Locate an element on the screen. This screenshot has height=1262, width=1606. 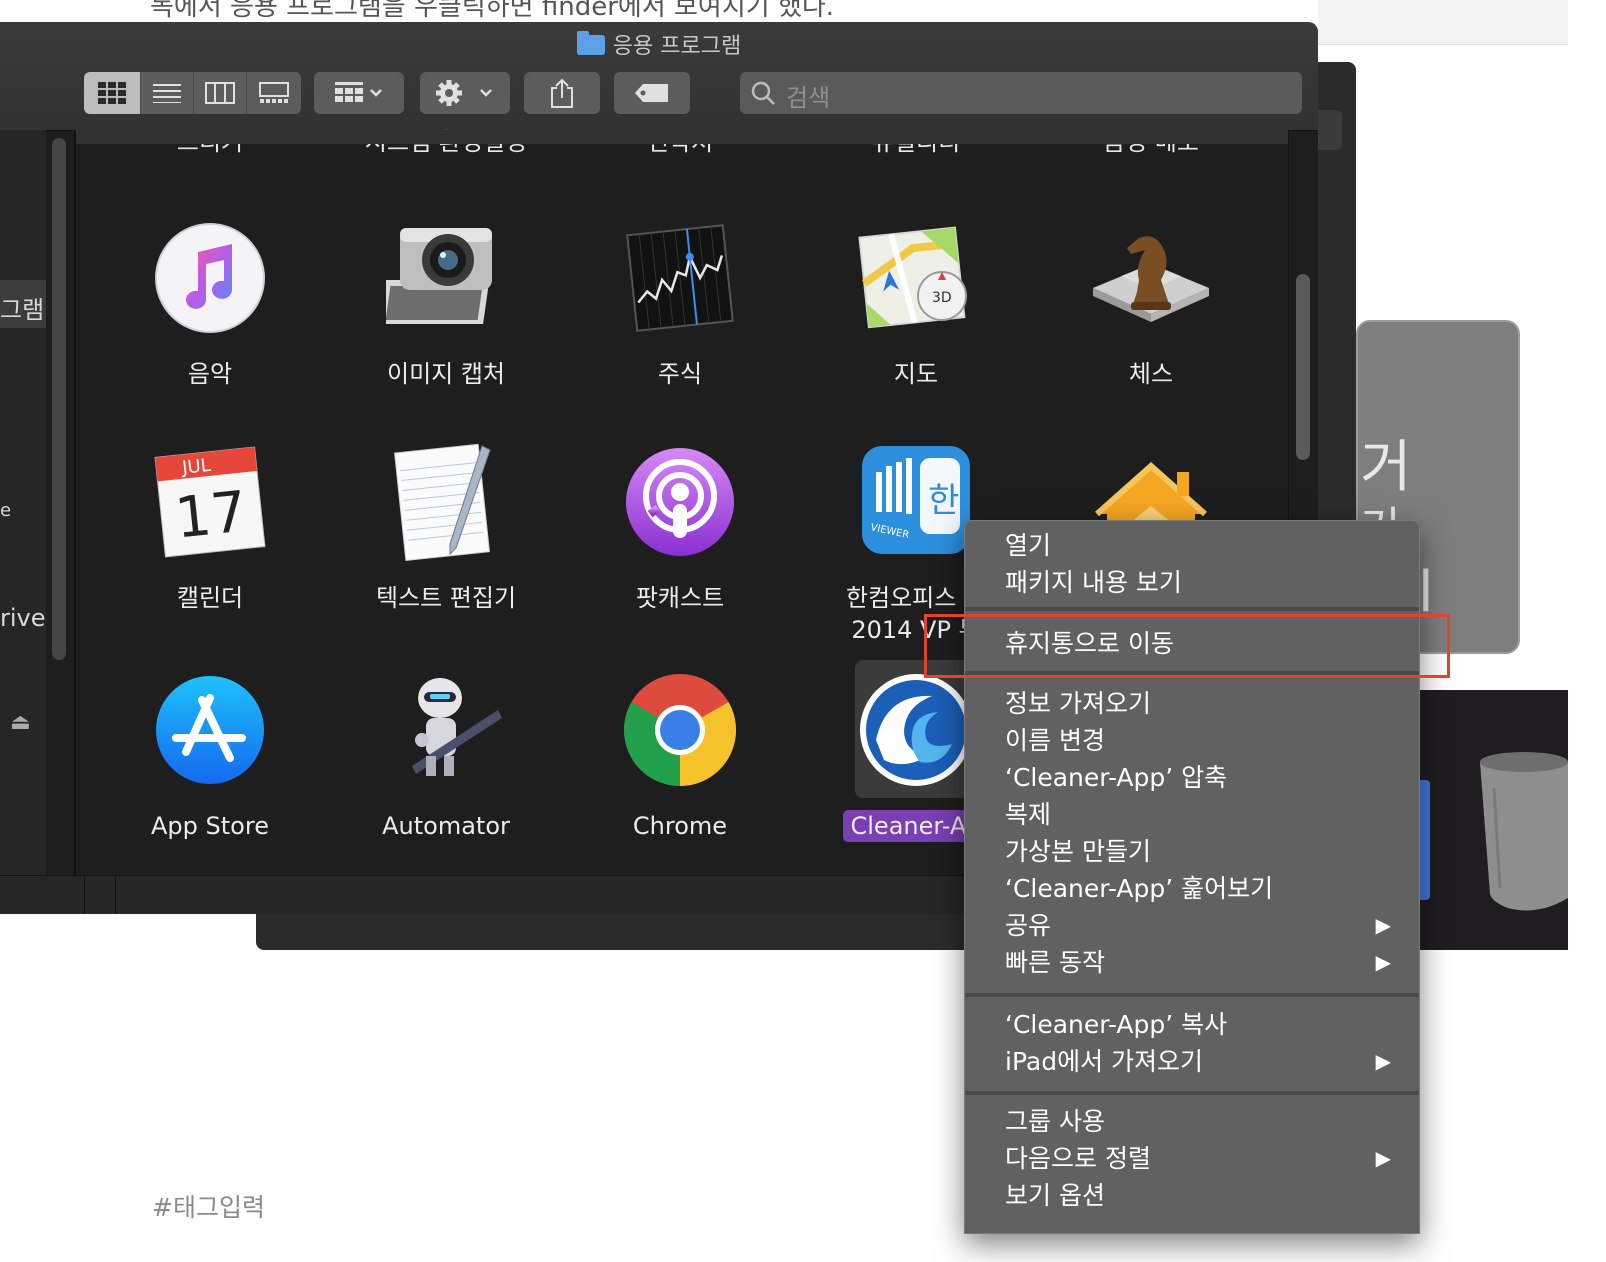
app-image-capture: 이미지 캡처 is located at coordinates (446, 304).